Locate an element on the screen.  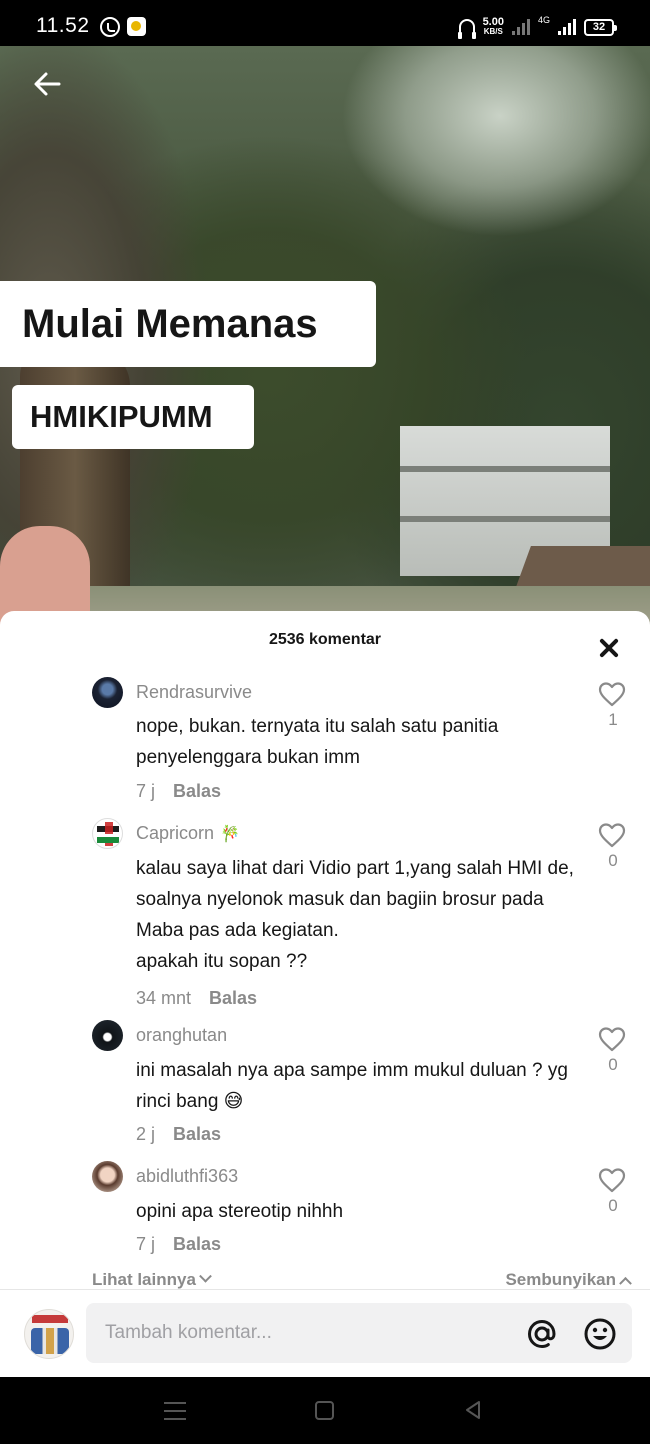
like-count: 1 is located at coordinates (613, 719).